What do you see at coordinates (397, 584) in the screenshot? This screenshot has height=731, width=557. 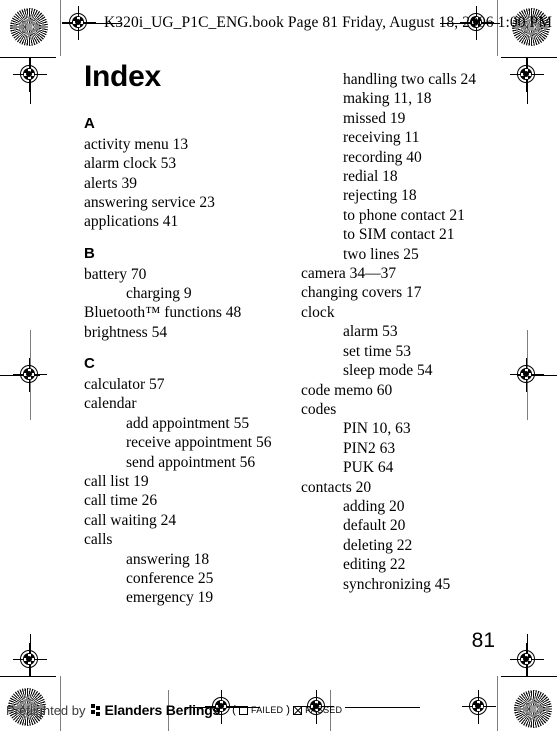 I see `index-subentry: synchronizing 45` at bounding box center [397, 584].